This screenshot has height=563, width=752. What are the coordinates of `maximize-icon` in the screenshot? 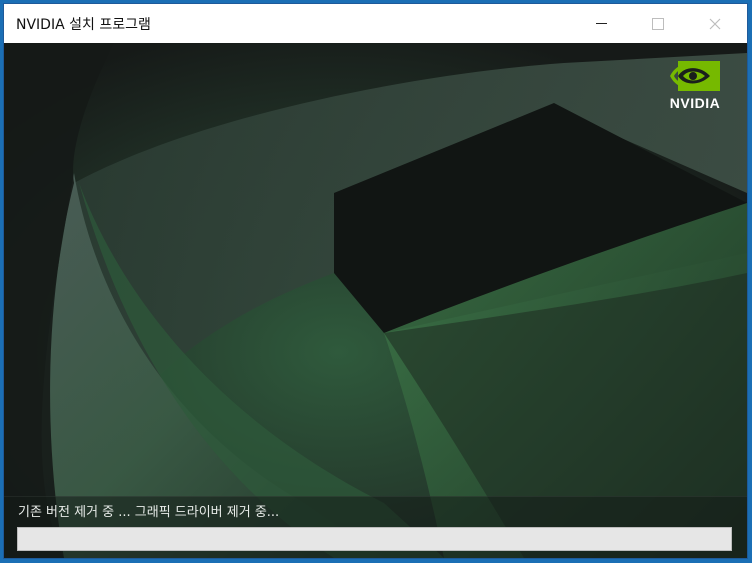 It's located at (658, 23).